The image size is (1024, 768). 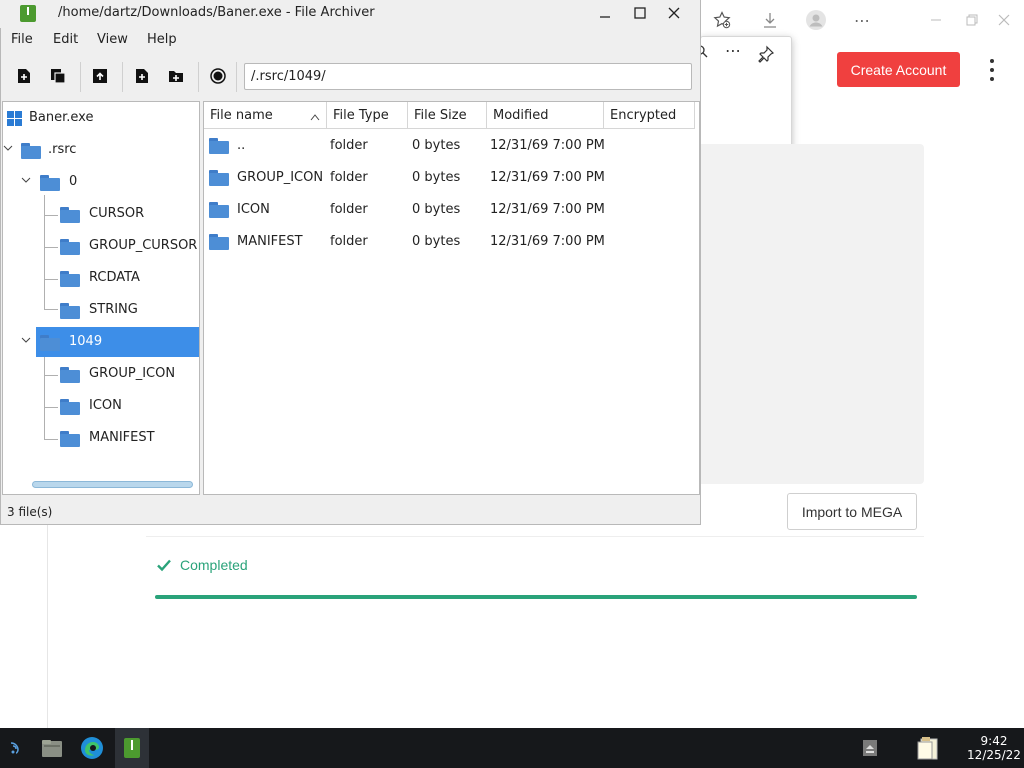 What do you see at coordinates (112, 484) in the screenshot?
I see `tree-horizontal-scrollbar` at bounding box center [112, 484].